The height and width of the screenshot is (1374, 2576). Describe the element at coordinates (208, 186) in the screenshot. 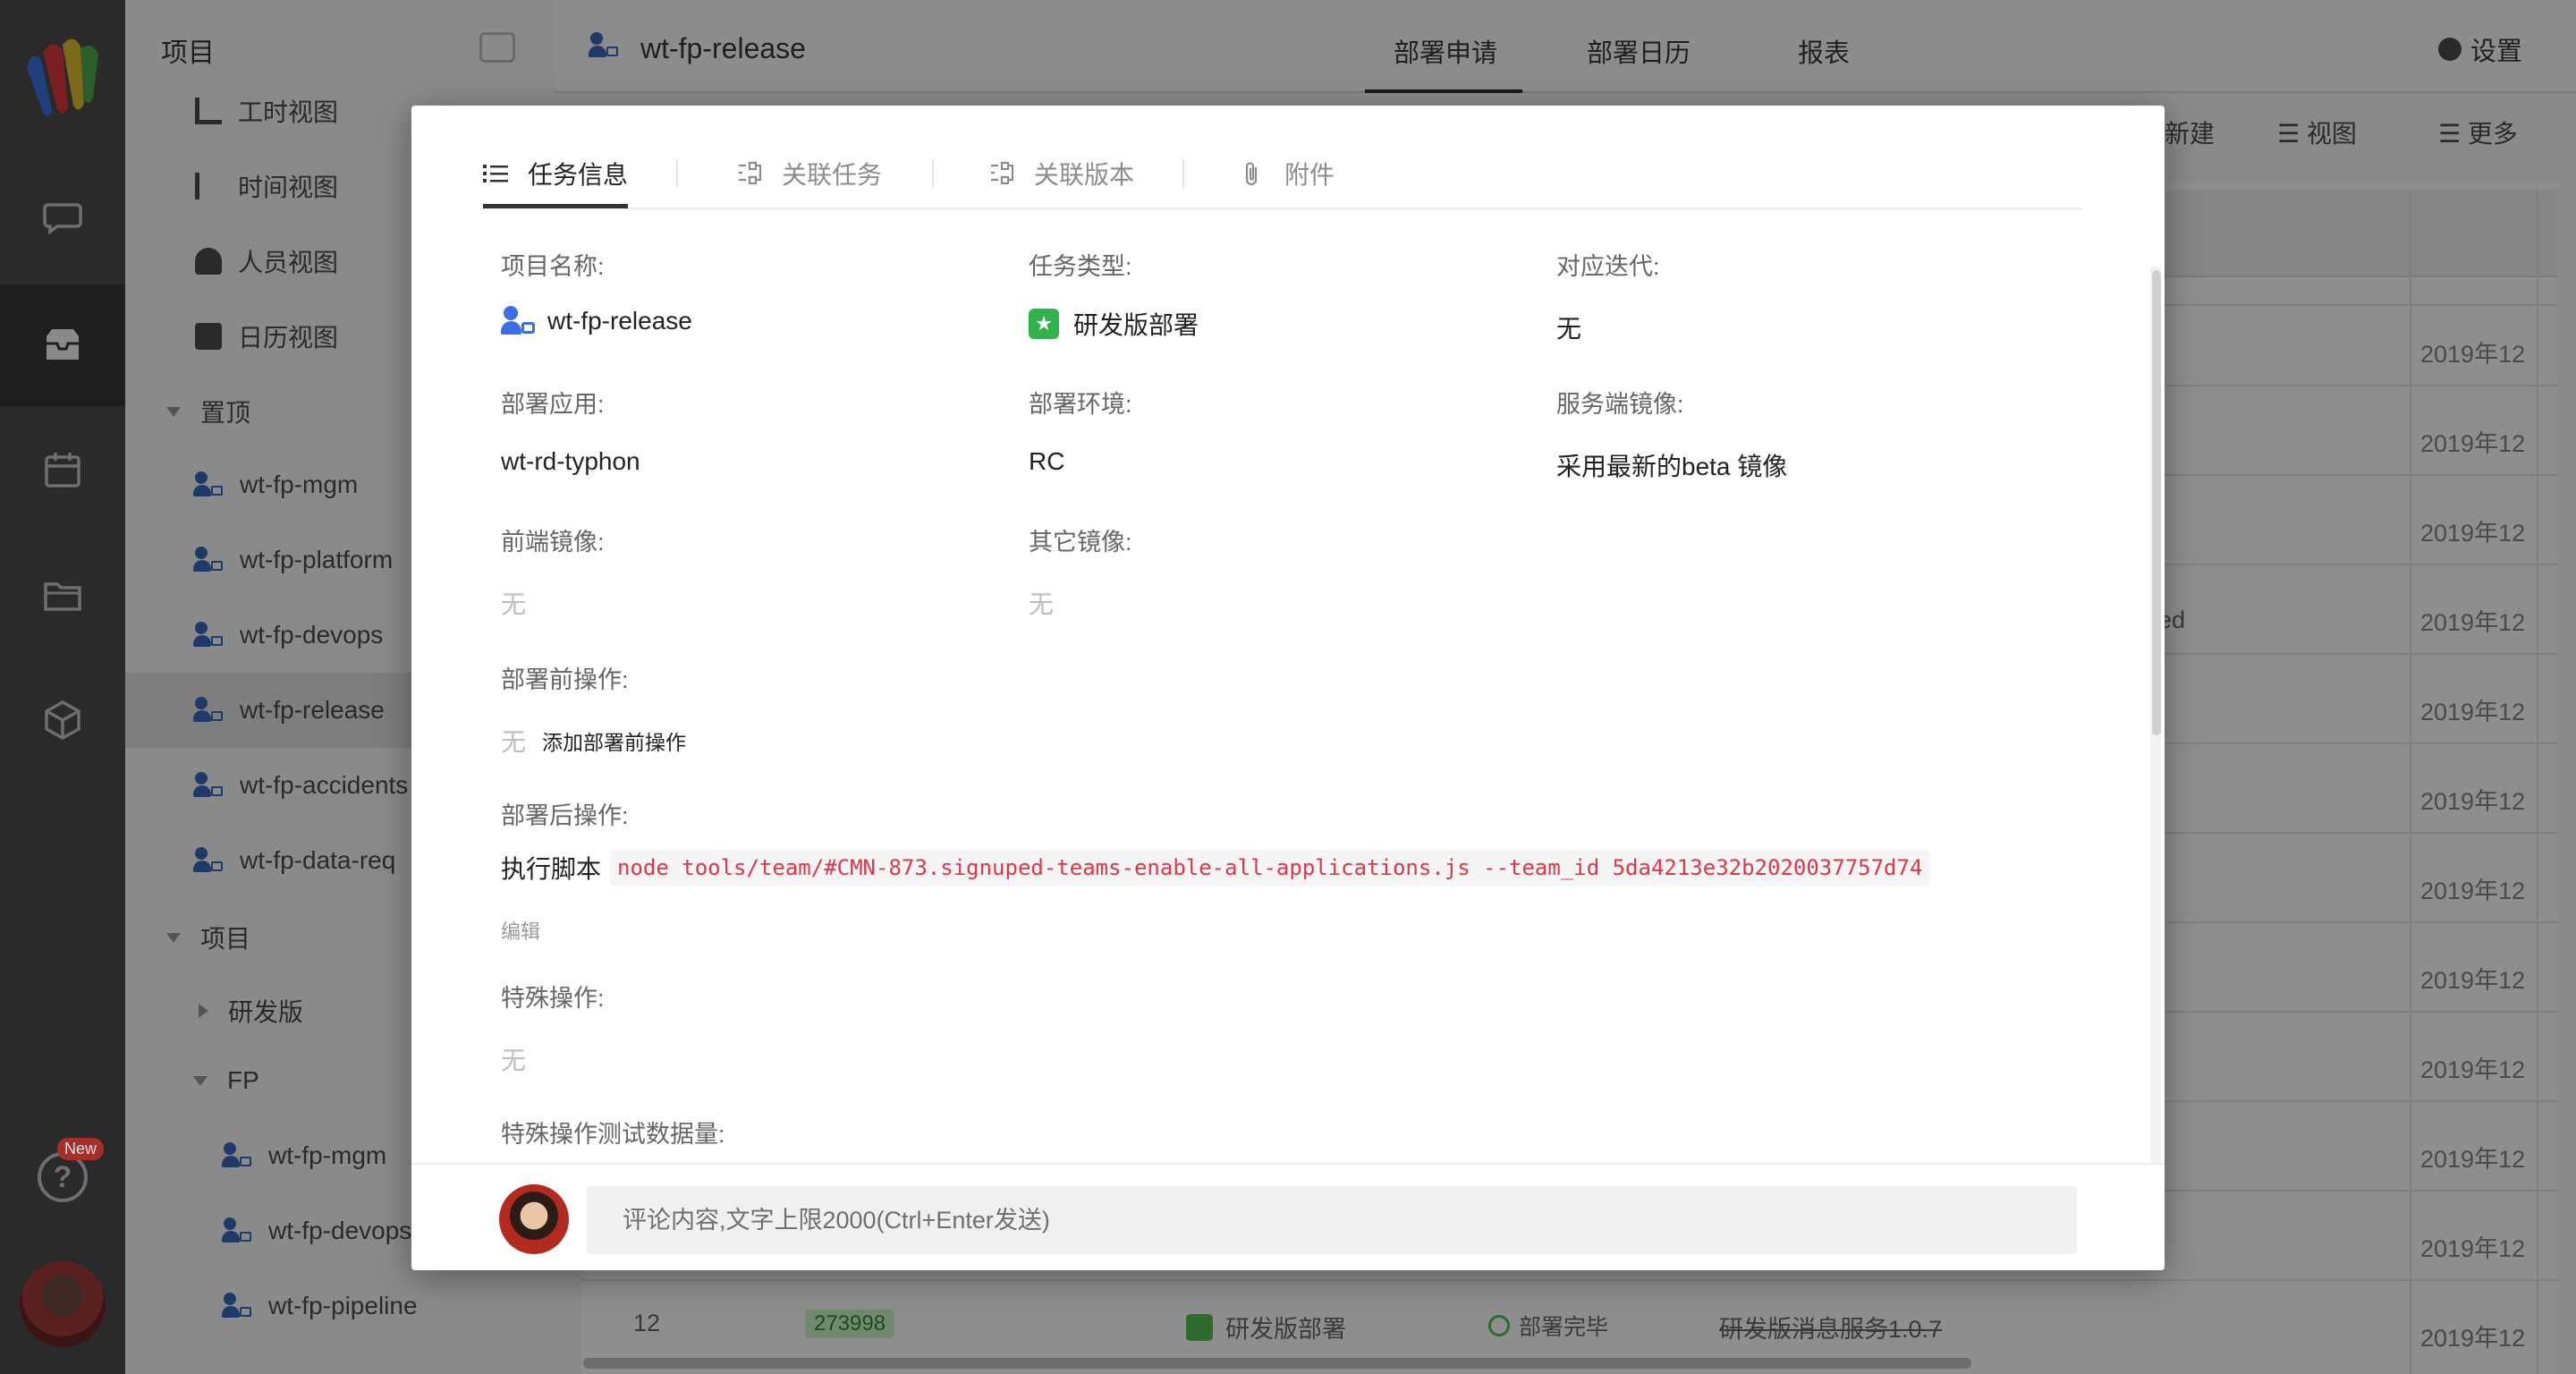

I see `gantt-icon` at that location.